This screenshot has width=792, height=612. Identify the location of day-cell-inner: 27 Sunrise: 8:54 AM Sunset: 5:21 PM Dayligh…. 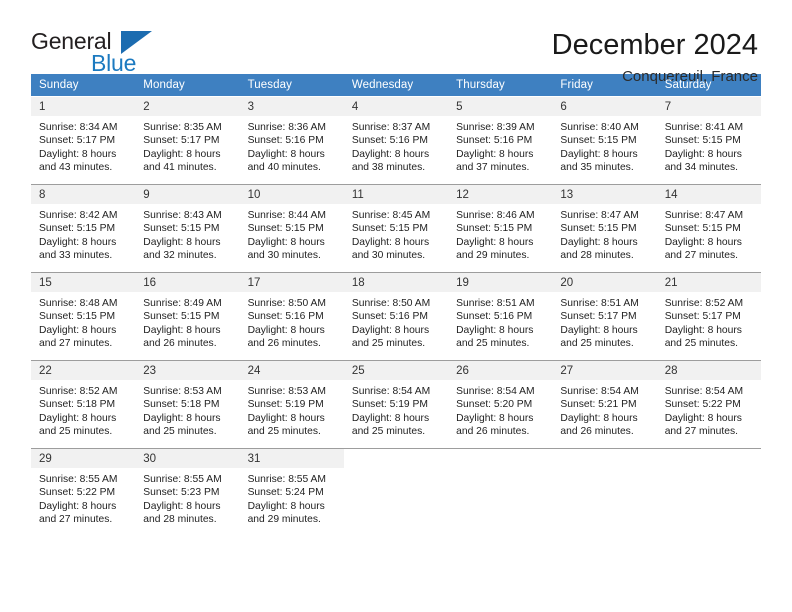
(604, 404).